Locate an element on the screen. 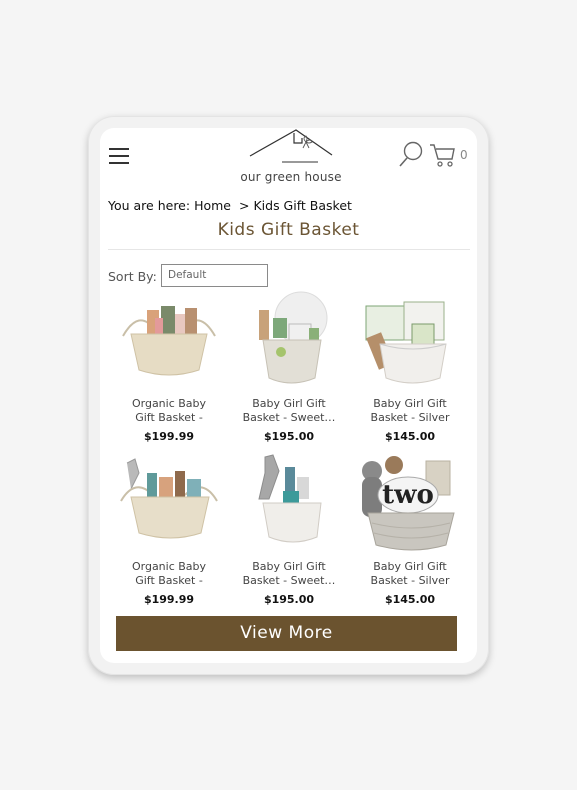 The image size is (577, 790). product-card: Baby Girl Gift Basket - Silver $145.00 is located at coordinates (410, 365).